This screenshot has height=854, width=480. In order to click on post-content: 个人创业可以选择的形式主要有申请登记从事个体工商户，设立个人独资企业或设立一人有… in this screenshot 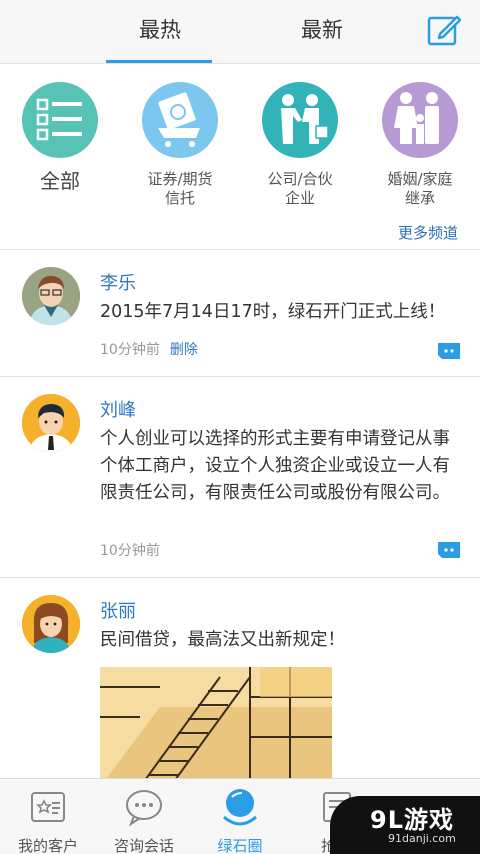, I will do `click(275, 466)`.